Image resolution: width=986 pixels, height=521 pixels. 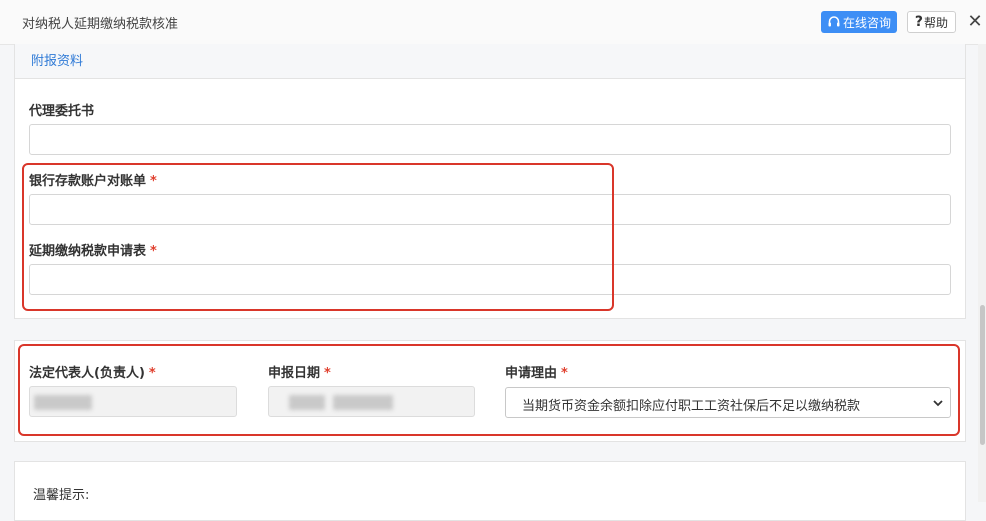 I want to click on reason-label: 申请理由 *, so click(x=536, y=371).